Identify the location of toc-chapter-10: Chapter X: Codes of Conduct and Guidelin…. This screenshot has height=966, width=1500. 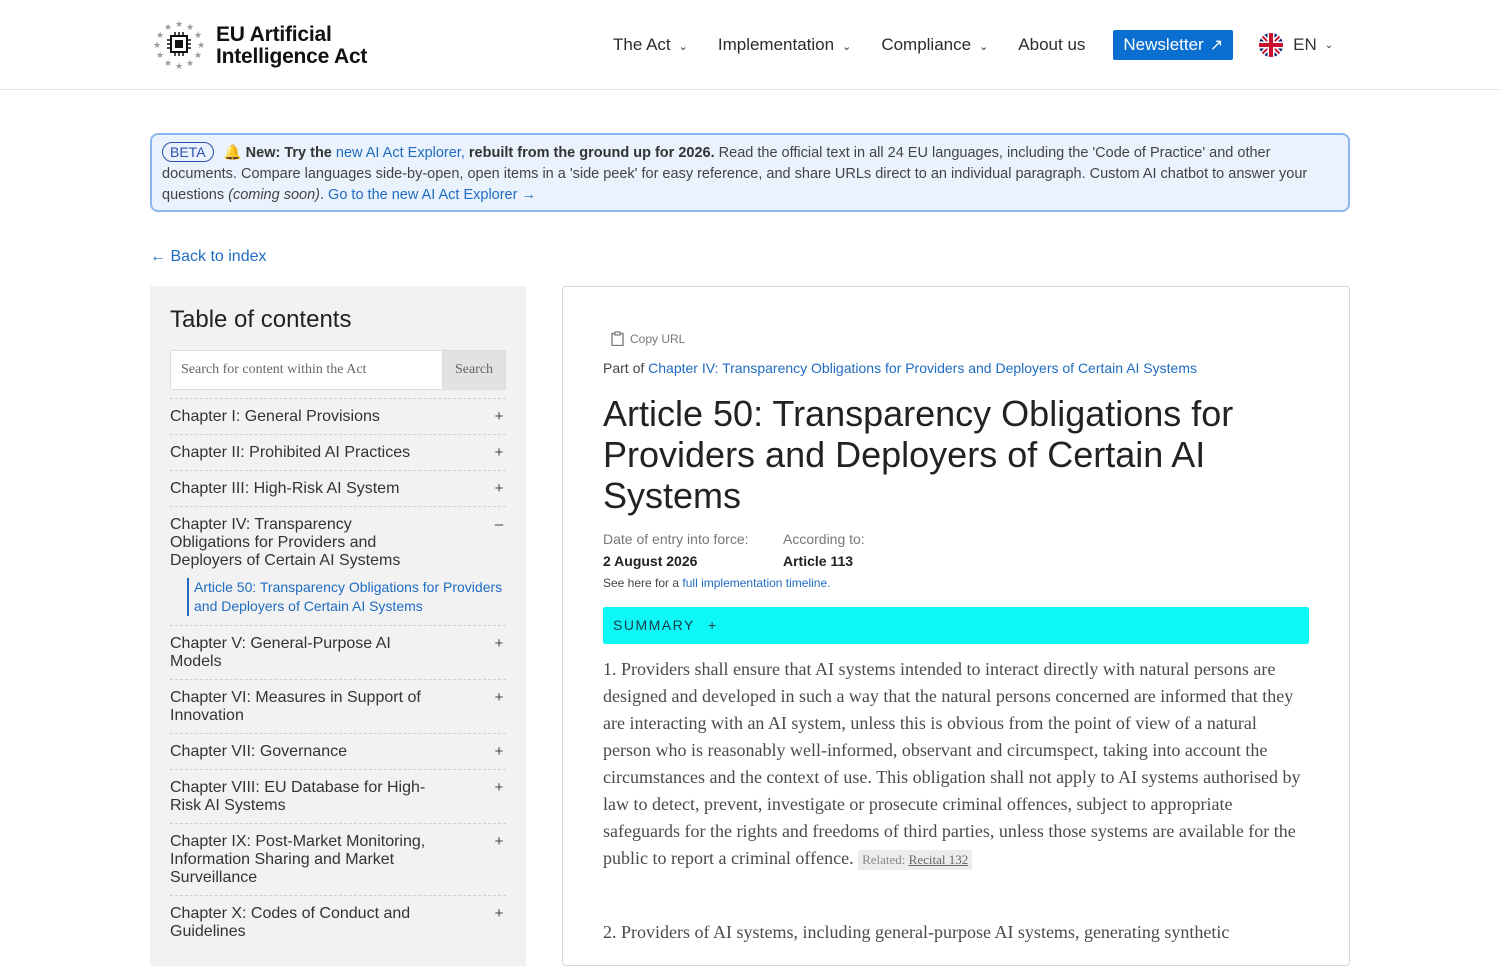
(338, 922).